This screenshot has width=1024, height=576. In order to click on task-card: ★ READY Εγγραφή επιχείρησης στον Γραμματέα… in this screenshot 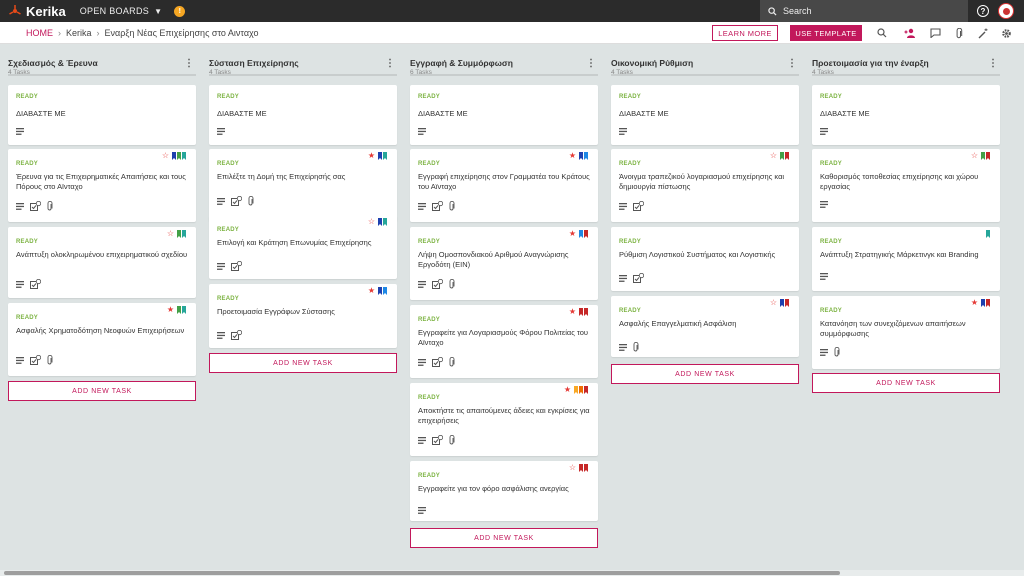, I will do `click(504, 185)`.